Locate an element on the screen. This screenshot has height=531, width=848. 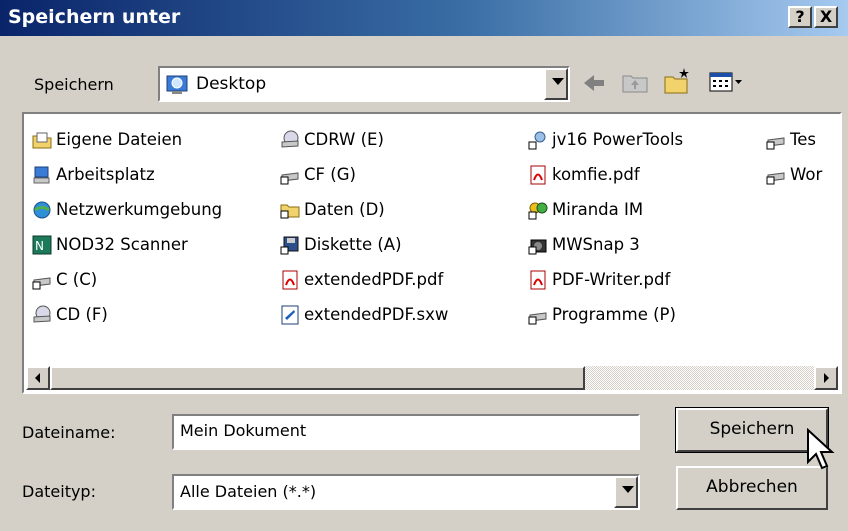
horizontal-scrollbar is located at coordinates (432, 378).